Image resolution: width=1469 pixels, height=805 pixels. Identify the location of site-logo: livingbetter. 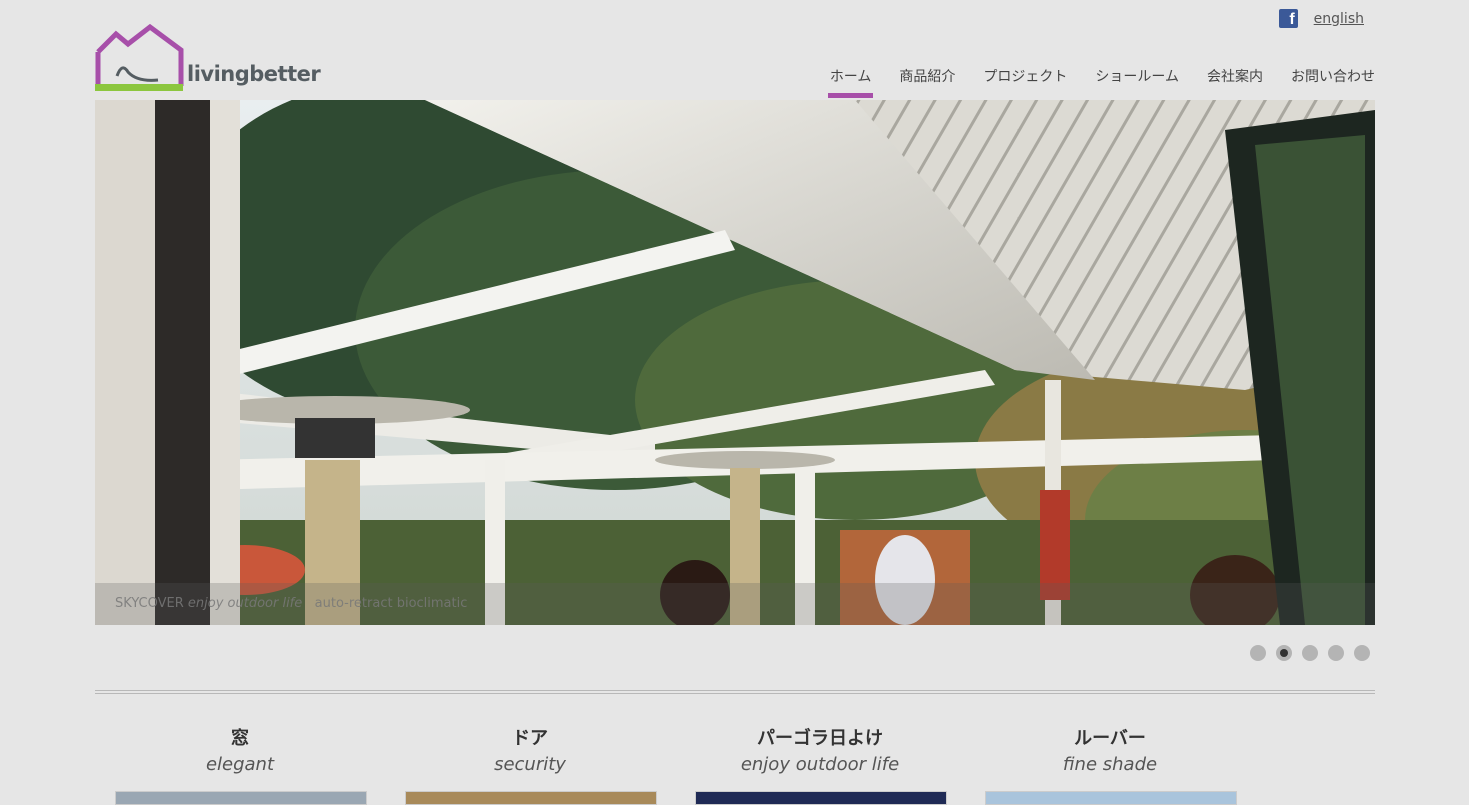
(210, 58).